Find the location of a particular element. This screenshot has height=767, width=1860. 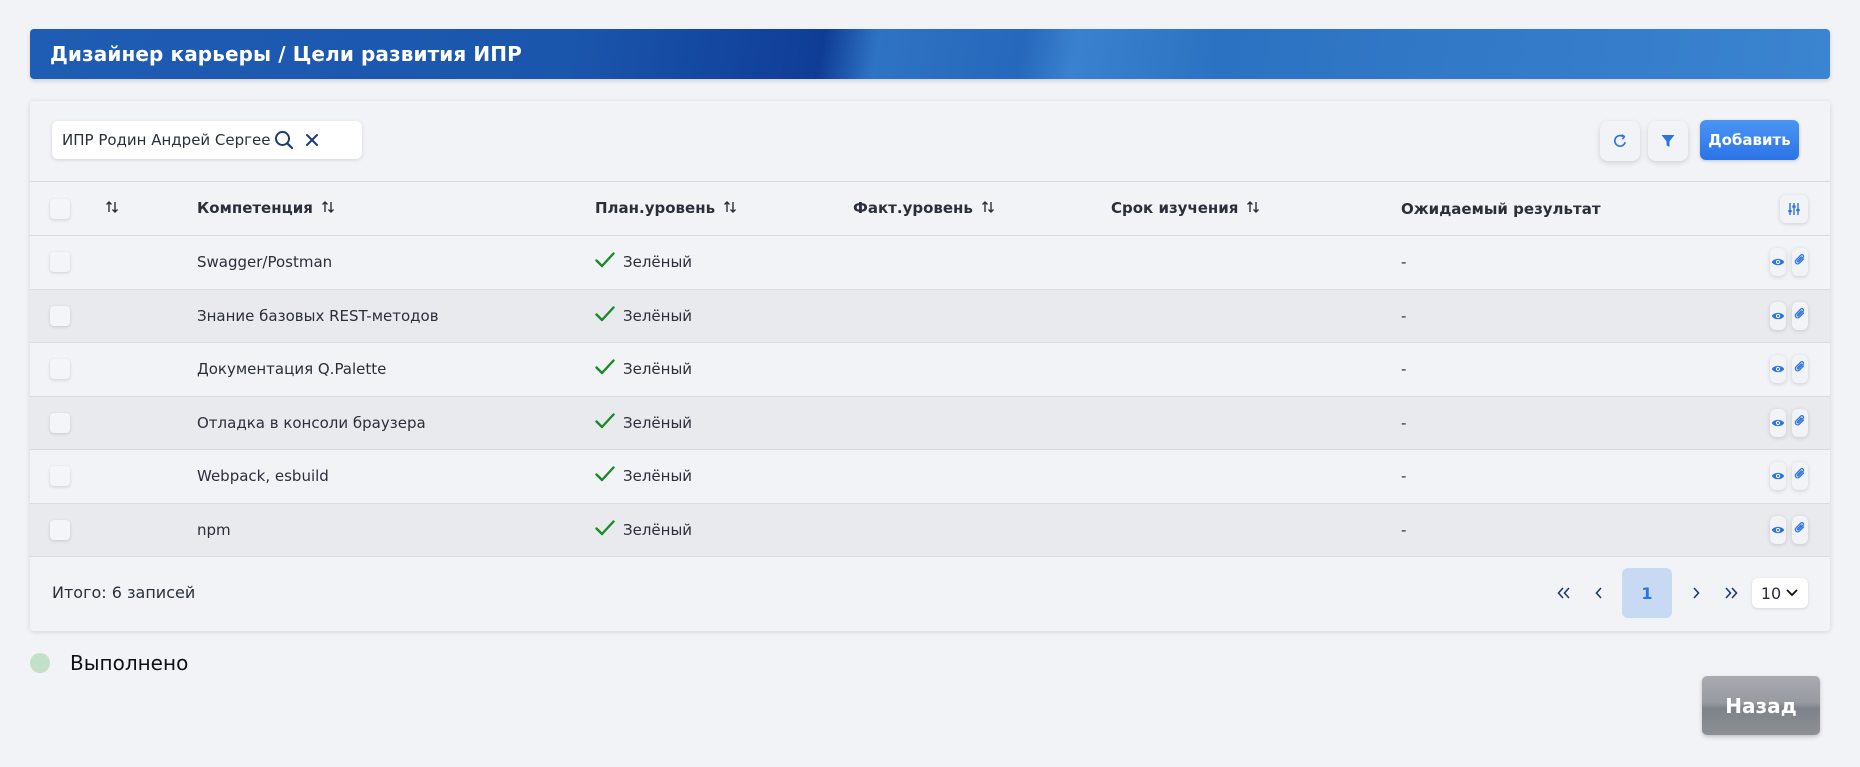

column-label: План.уровень is located at coordinates (655, 208).